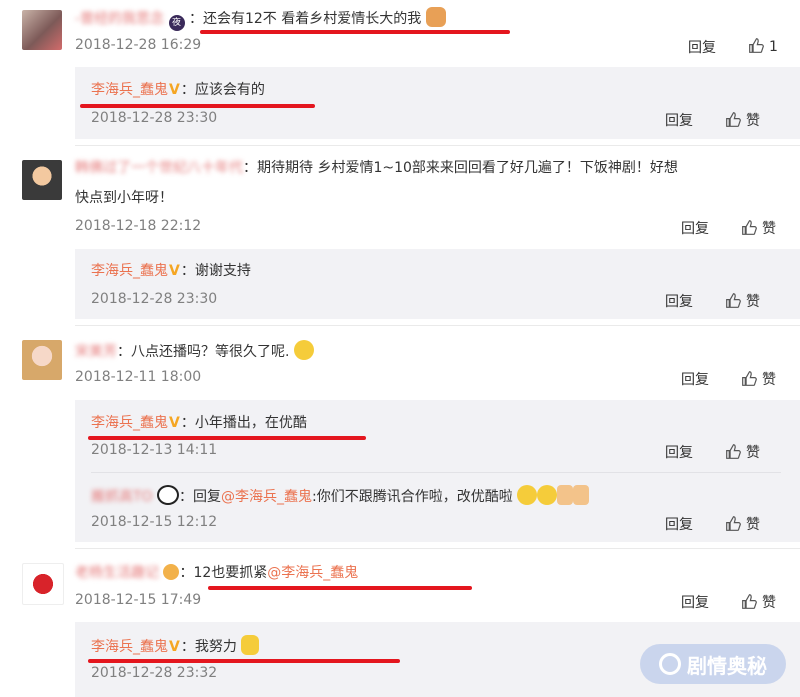 This screenshot has width=800, height=697. Describe the element at coordinates (565, 495) in the screenshot. I see `victory-hand-icon` at that location.